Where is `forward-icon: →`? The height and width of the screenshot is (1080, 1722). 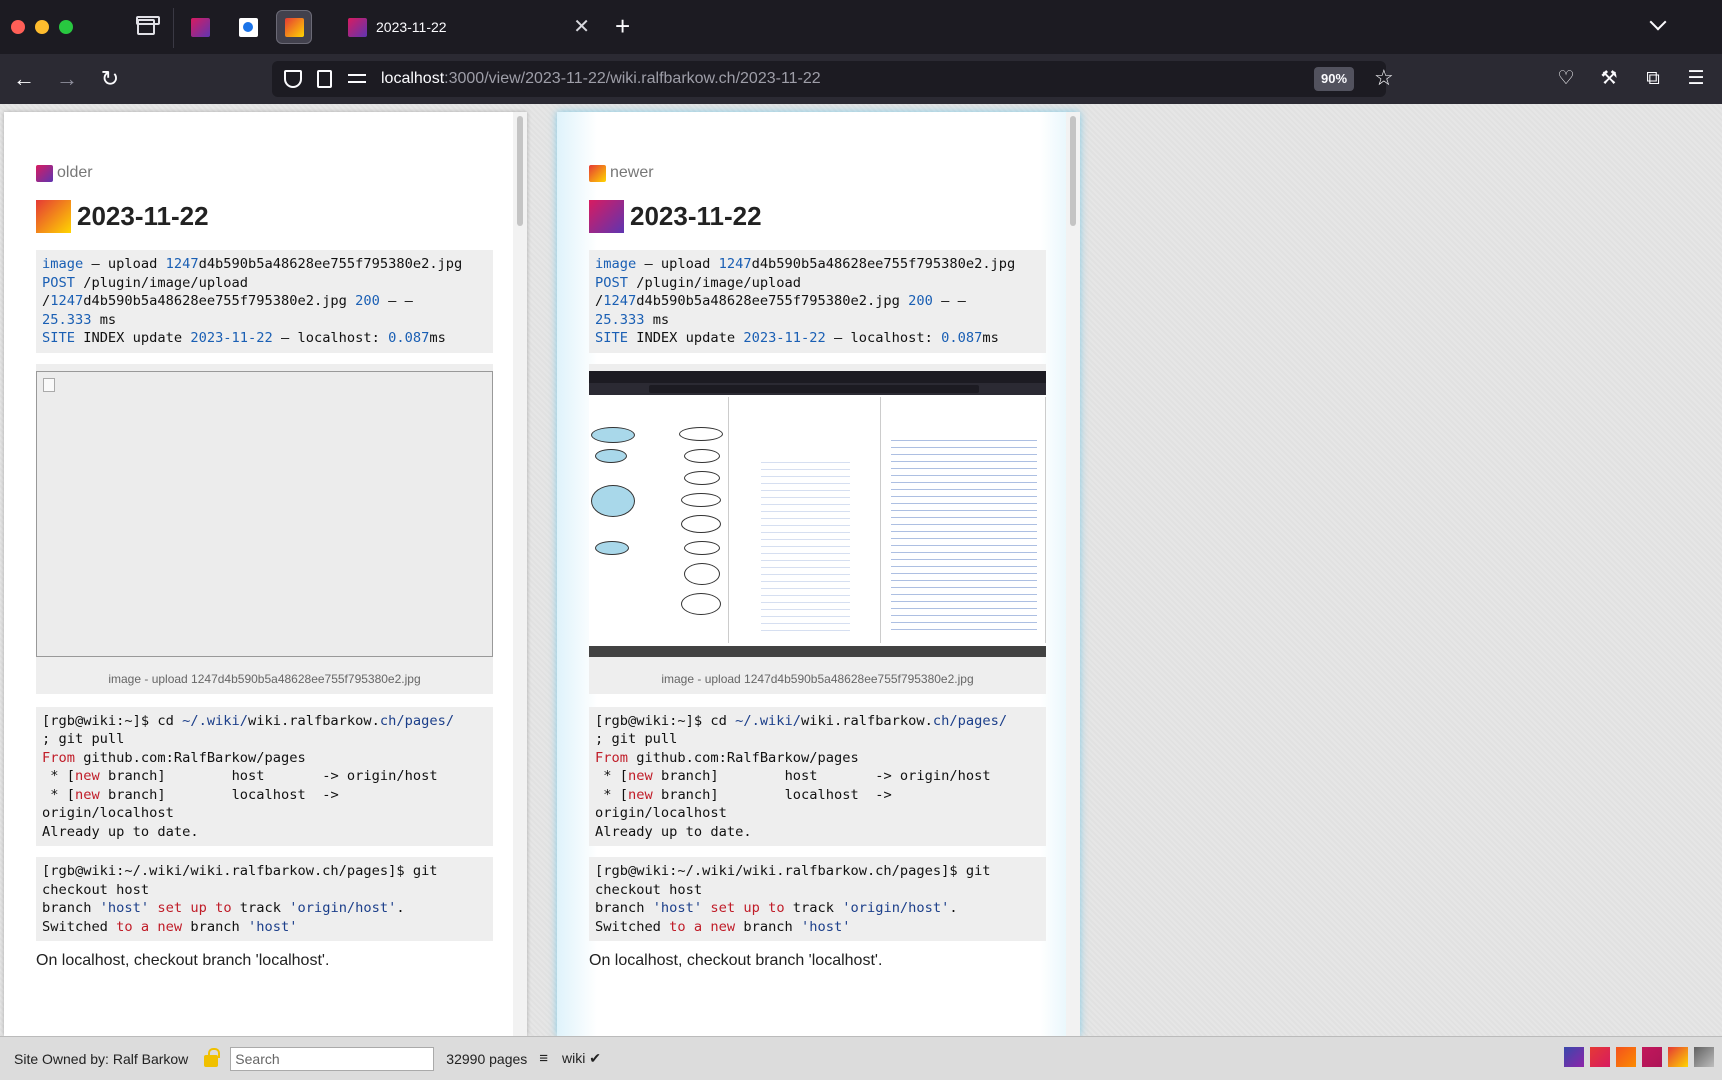
forward-icon: → is located at coordinates (67, 79).